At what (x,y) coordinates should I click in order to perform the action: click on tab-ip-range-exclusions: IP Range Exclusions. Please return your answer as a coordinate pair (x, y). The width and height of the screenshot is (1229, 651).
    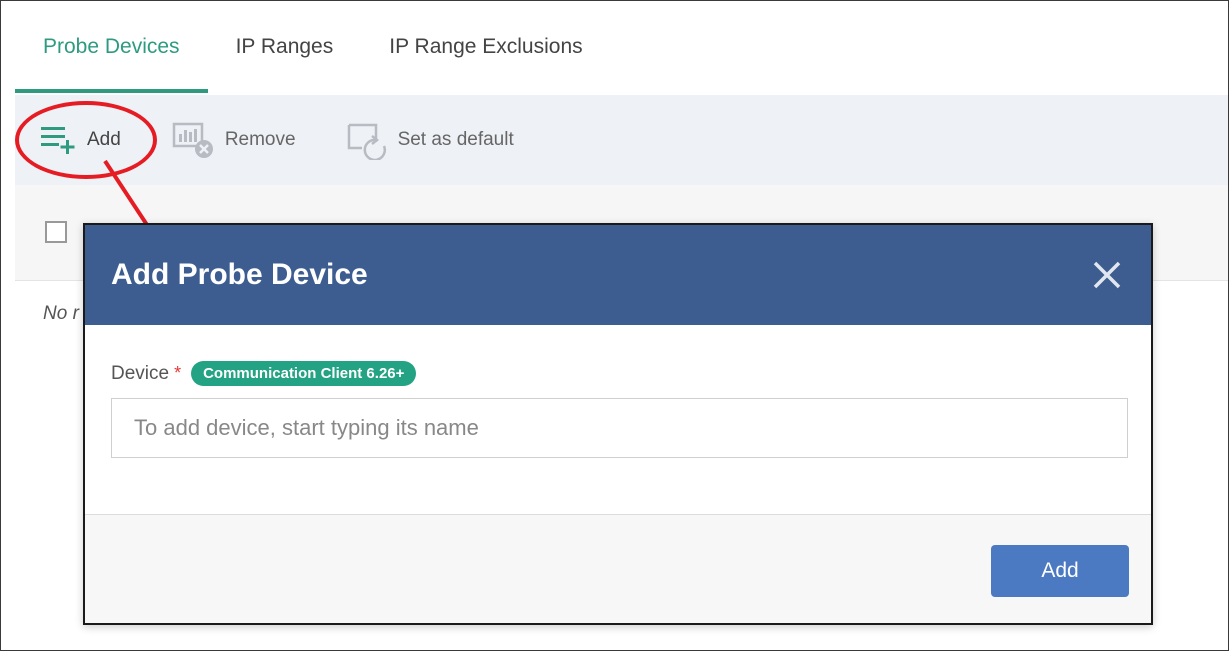
    Looking at the image, I should click on (485, 47).